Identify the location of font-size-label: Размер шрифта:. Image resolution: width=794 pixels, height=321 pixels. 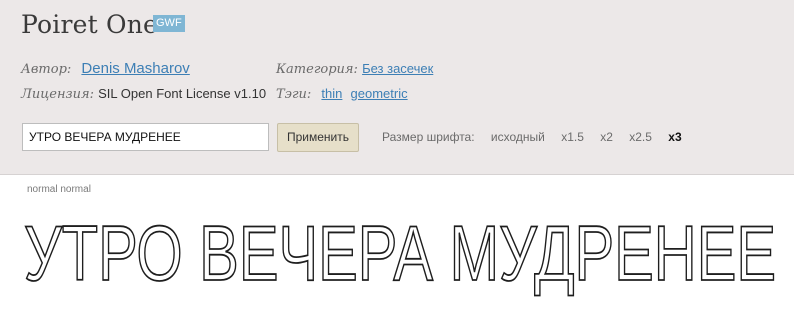
(428, 137).